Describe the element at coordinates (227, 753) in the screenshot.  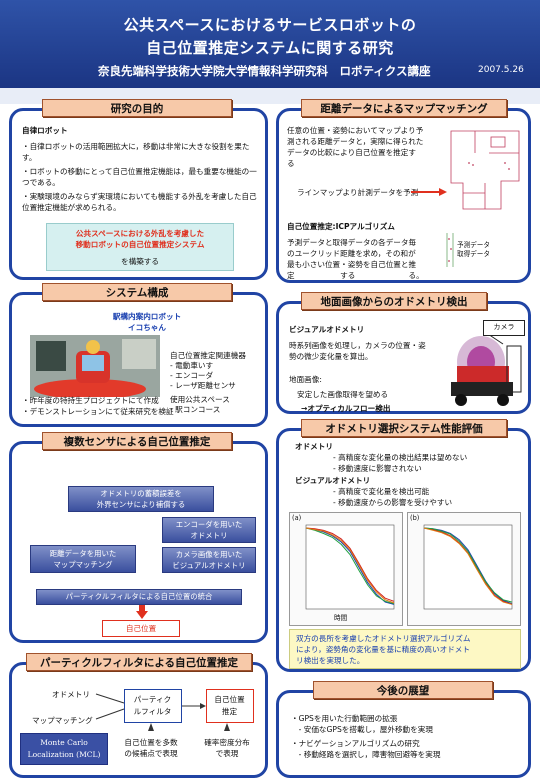
I see `note-right-line2: で表現` at that location.